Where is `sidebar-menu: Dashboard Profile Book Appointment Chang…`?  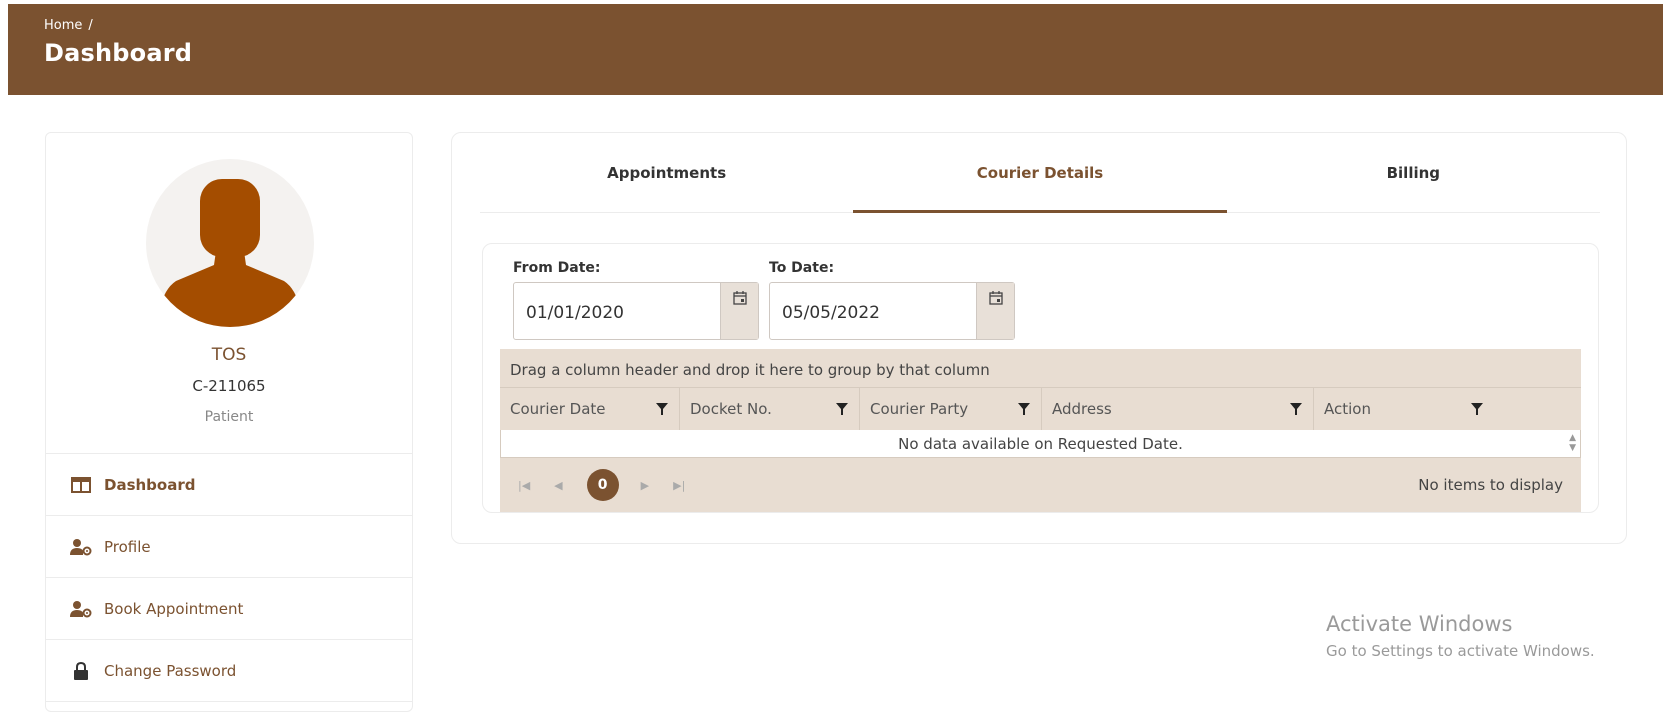
sidebar-menu: Dashboard Profile Book Appointment Chang… is located at coordinates (229, 577).